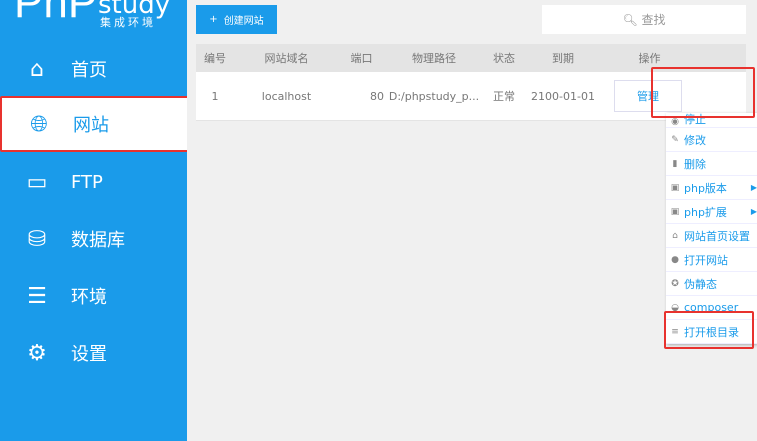 The image size is (757, 441). Describe the element at coordinates (37, 182) in the screenshot. I see `server-icon: ▭` at that location.